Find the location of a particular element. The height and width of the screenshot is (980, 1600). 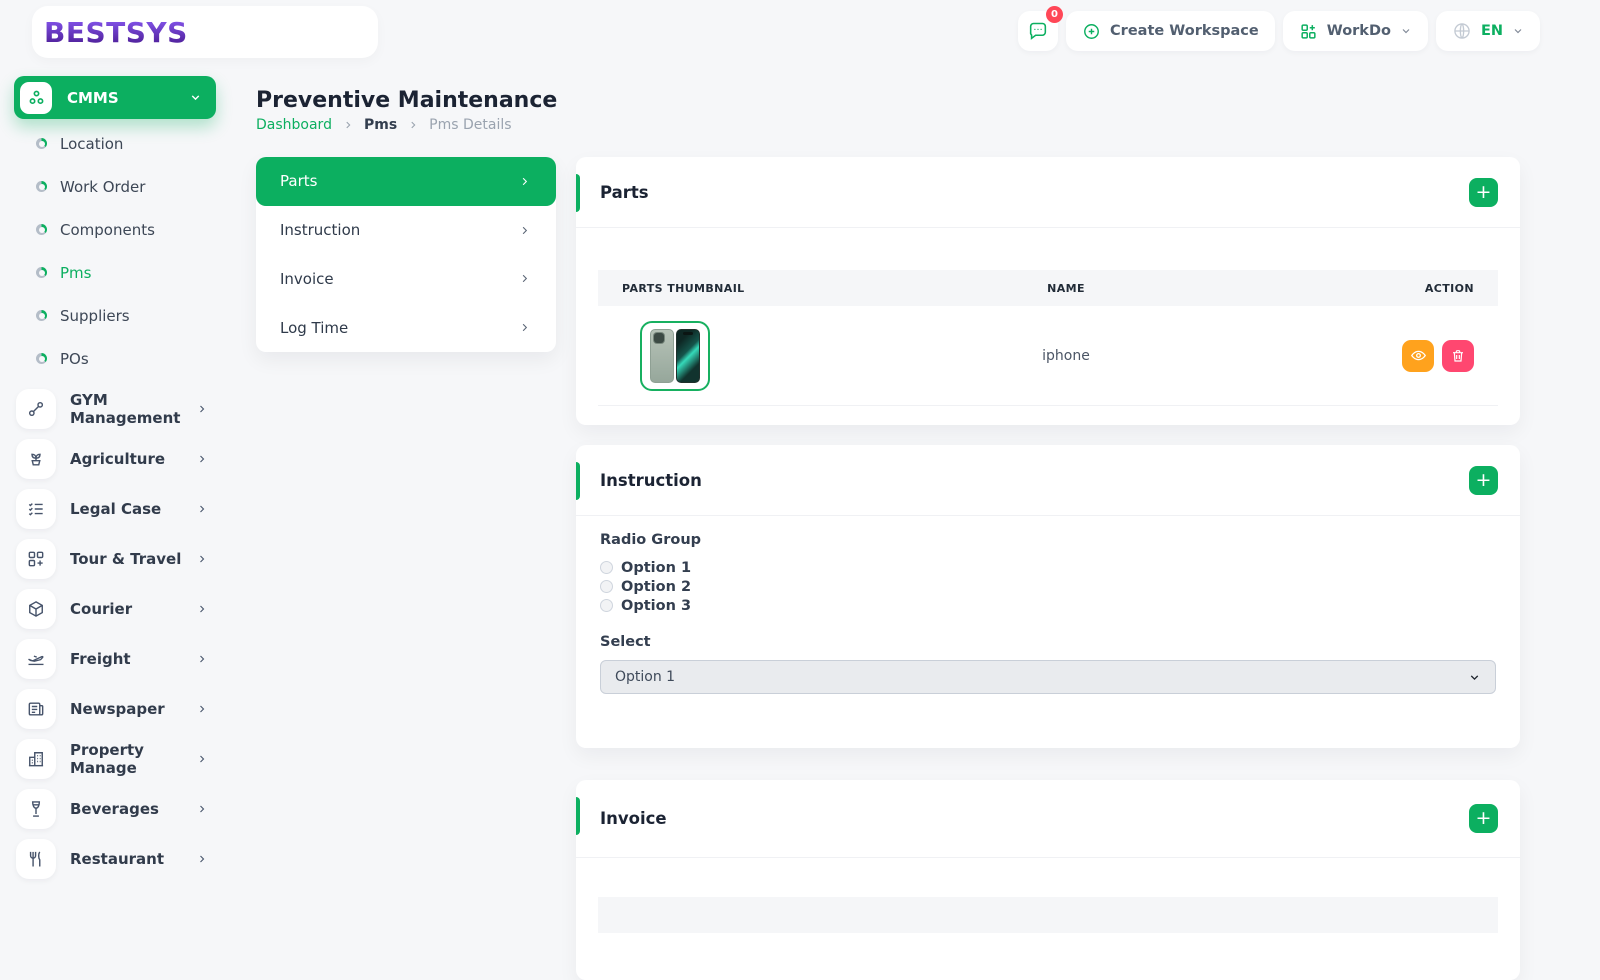

sidebar-item-components: Components is located at coordinates (117, 229).